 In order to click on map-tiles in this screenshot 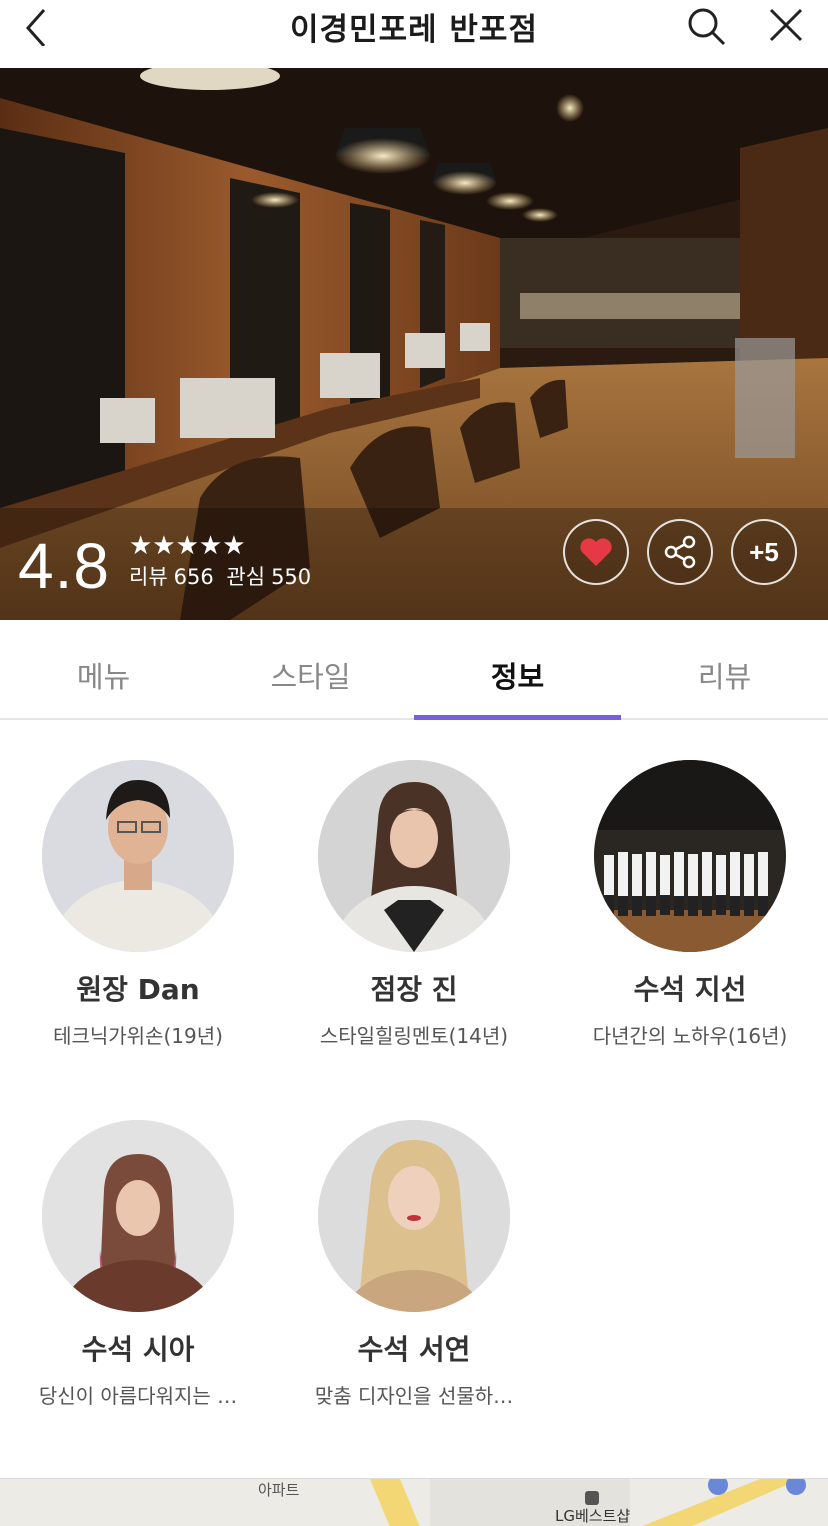, I will do `click(414, 1502)`.